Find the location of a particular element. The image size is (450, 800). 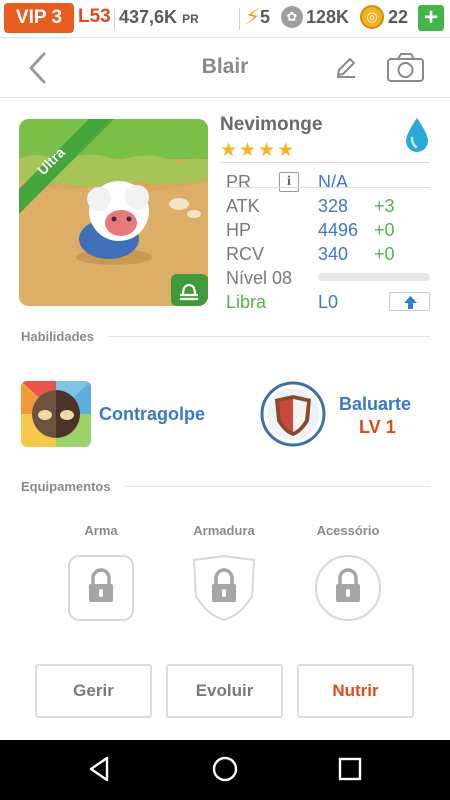

circle-home-icon is located at coordinates (225, 769).